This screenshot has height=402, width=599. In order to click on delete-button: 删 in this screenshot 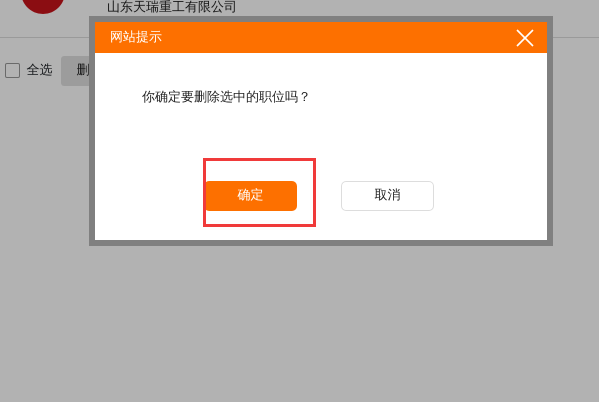, I will do `click(76, 71)`.